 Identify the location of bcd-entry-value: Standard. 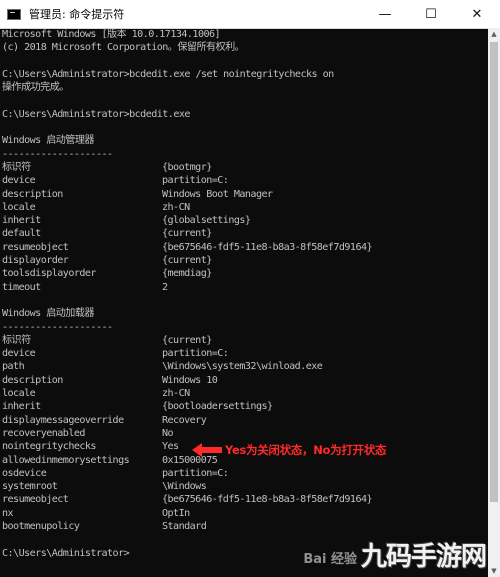
(184, 526).